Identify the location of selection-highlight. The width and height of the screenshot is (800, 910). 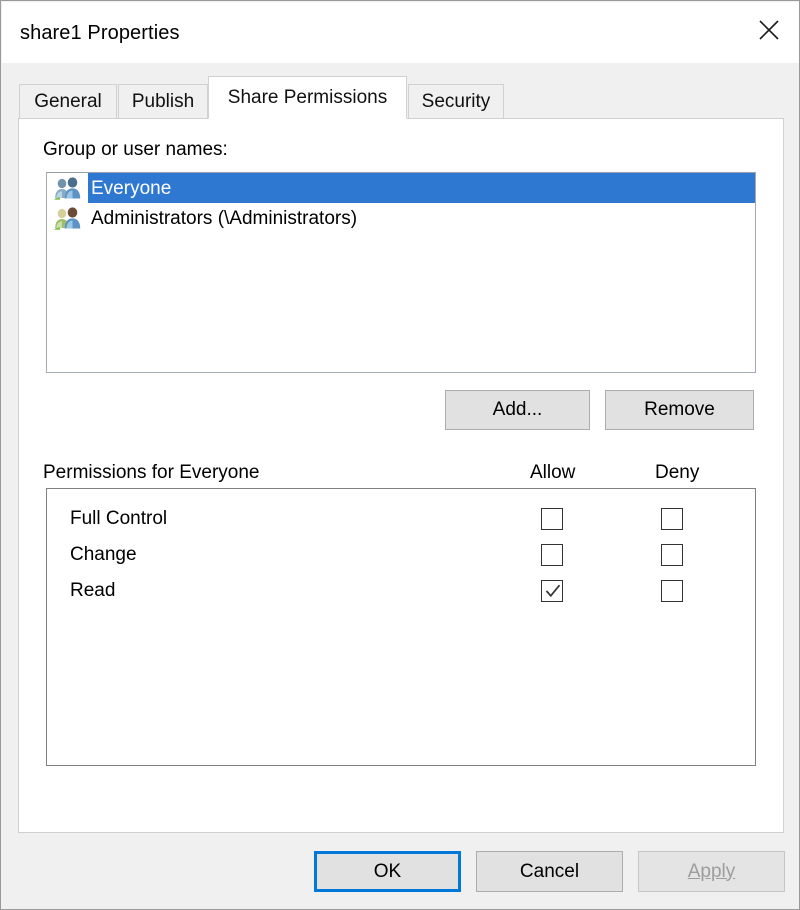
(421, 188).